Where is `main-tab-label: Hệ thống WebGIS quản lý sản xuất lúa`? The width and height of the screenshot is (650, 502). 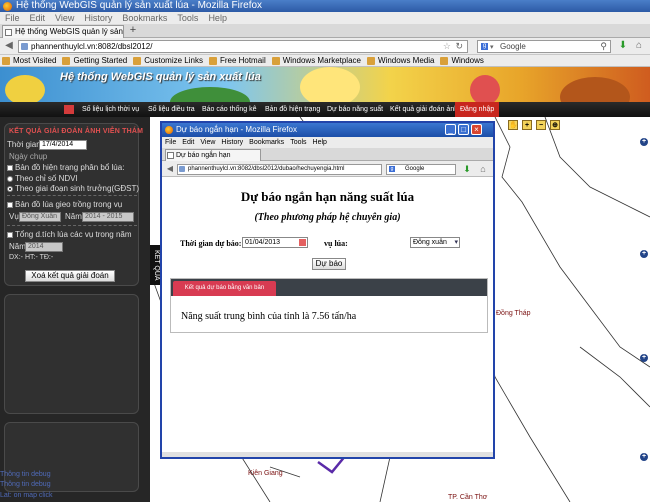
main-tab-label: Hệ thống WebGIS quản lý sản xuất lúa is located at coordinates (69, 31).